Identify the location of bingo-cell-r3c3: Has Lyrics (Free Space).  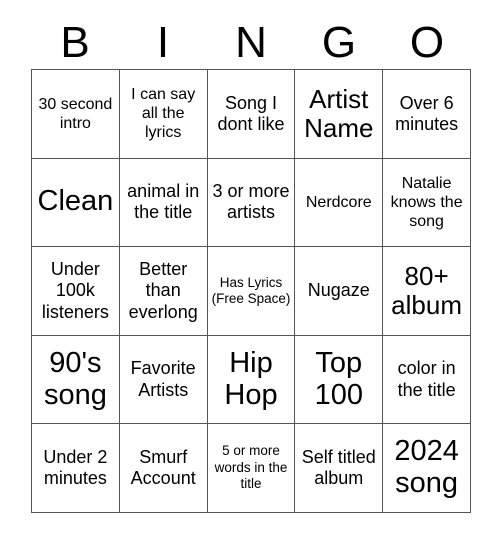
(251, 291).